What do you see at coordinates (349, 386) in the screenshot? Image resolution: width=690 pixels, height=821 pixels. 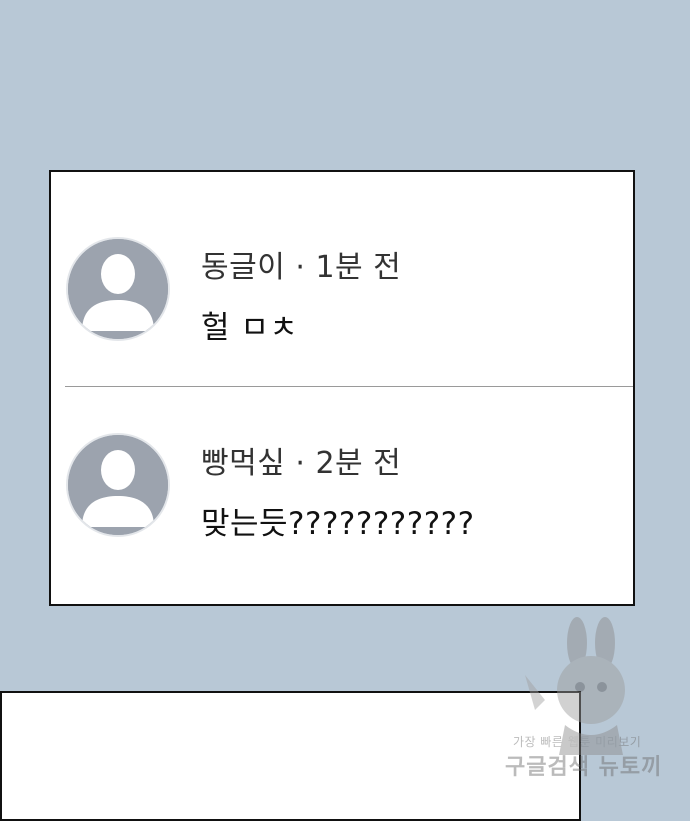 I see `comment-divider` at bounding box center [349, 386].